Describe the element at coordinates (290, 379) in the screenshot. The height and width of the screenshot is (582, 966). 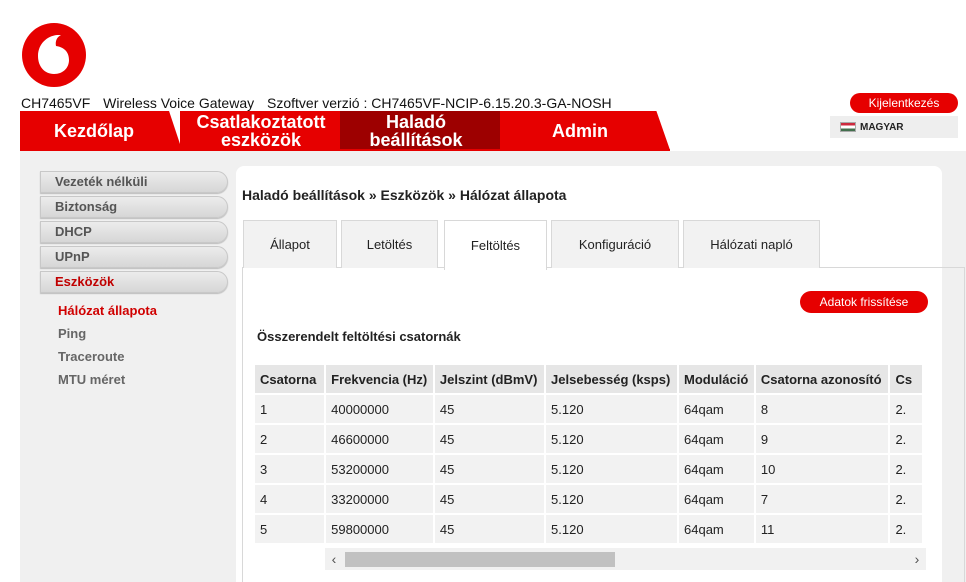
I see `column-header: Csatorna` at that location.